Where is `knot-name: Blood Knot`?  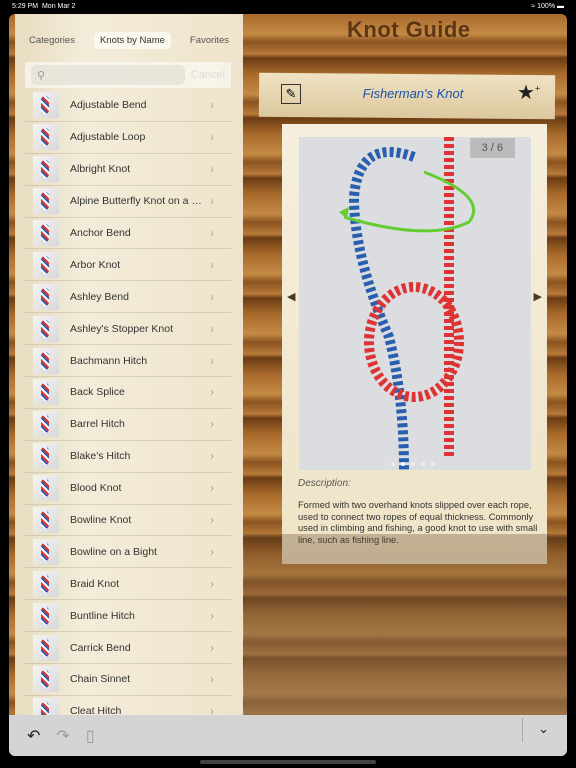
knot-name: Blood Knot is located at coordinates (96, 488).